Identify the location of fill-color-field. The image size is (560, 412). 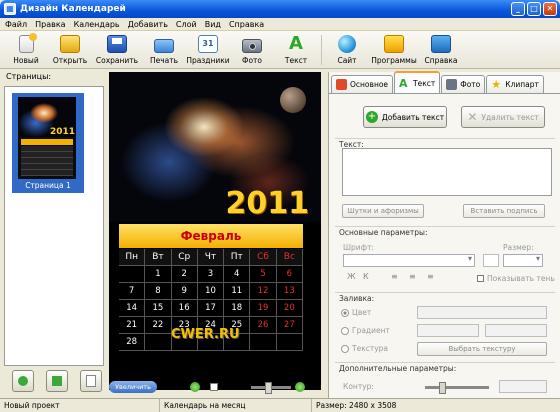
(482, 312).